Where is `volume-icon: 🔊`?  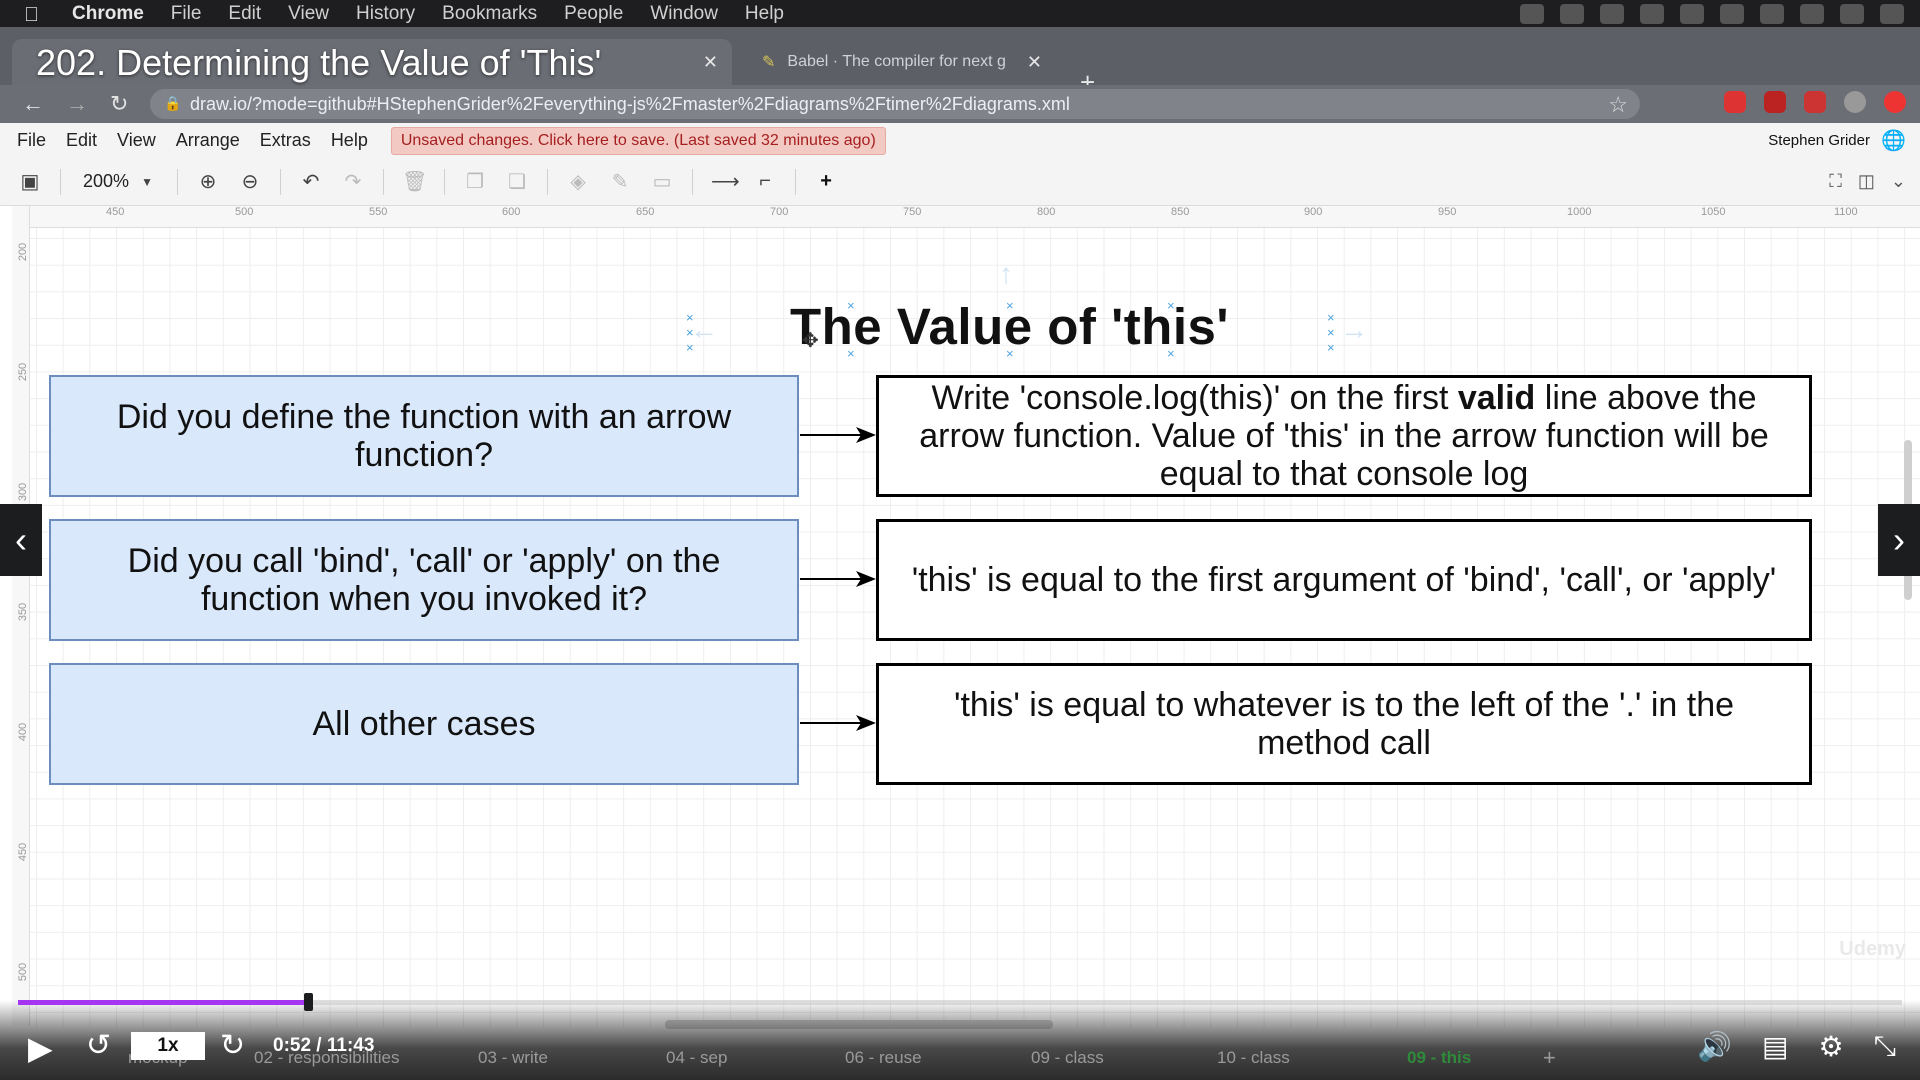
volume-icon: 🔊 is located at coordinates (1714, 1046).